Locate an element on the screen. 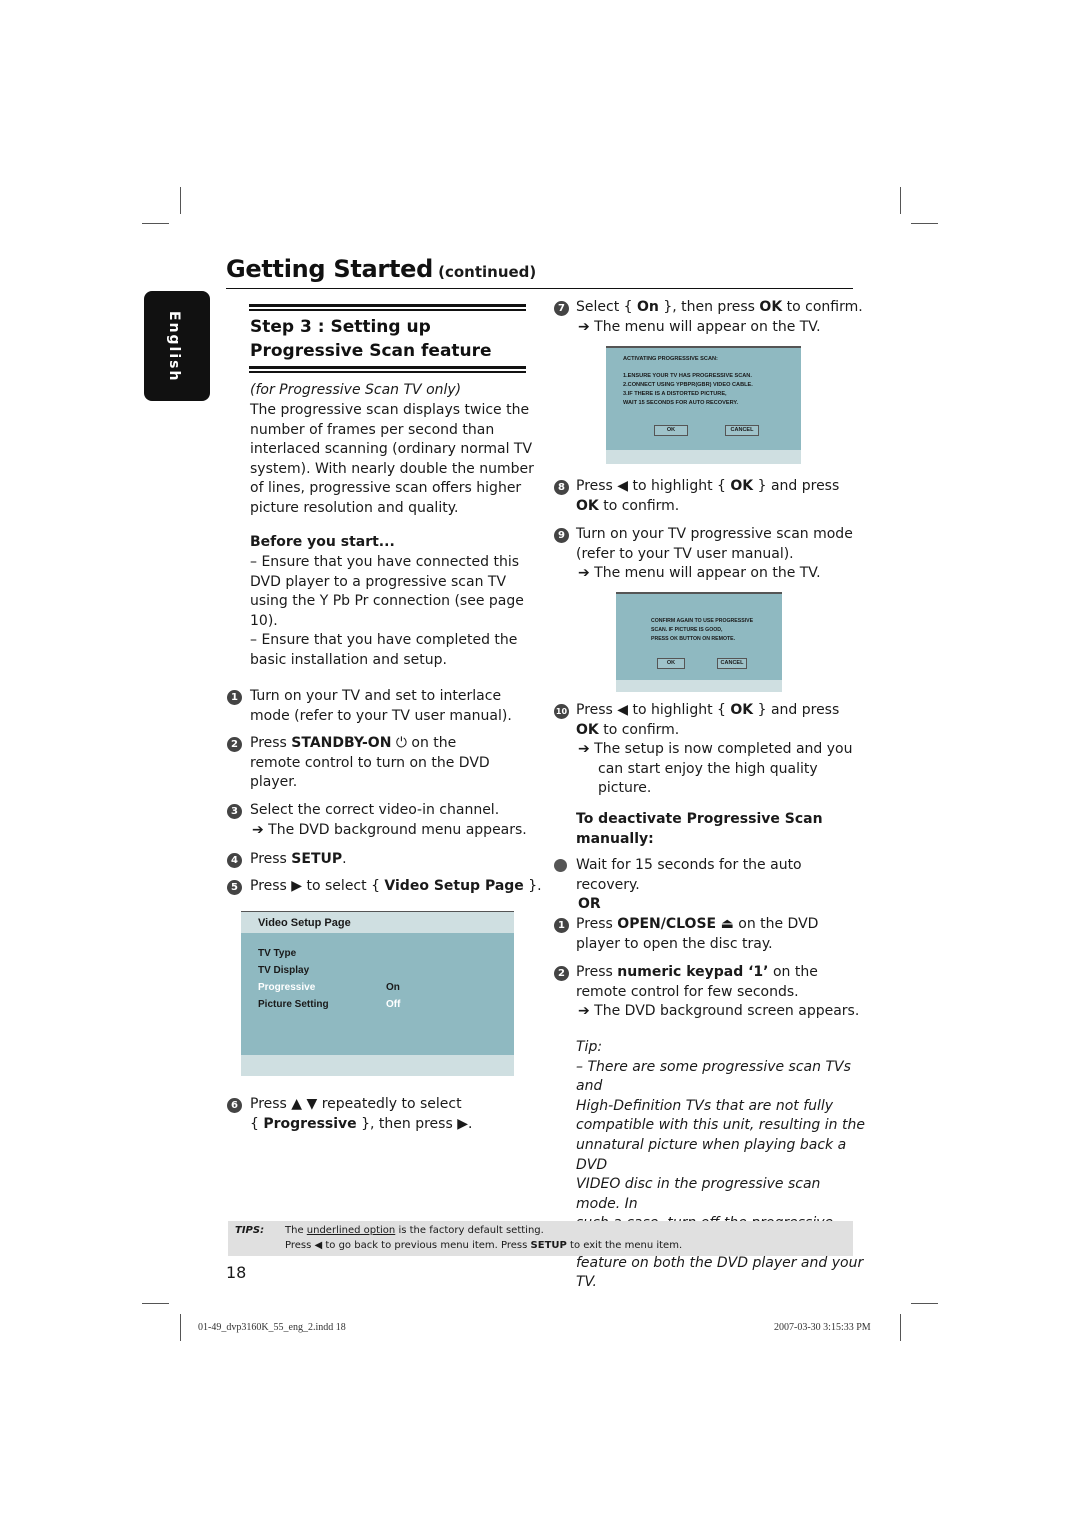 Image resolution: width=1080 pixels, height=1527 pixels. step-number-icon: 3 is located at coordinates (234, 811).